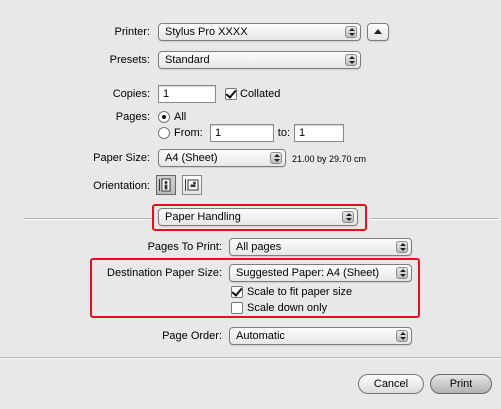  What do you see at coordinates (132, 32) in the screenshot?
I see `printer-label: Printer:` at bounding box center [132, 32].